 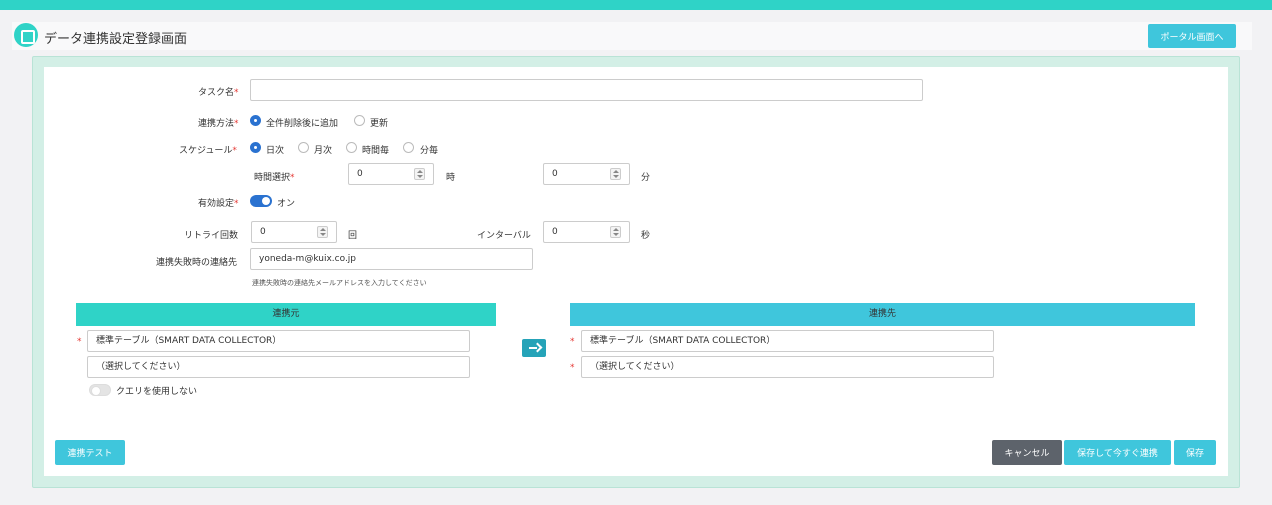 What do you see at coordinates (197, 263) in the screenshot?
I see `failure-contact-label: 連携失敗時の連絡先` at bounding box center [197, 263].